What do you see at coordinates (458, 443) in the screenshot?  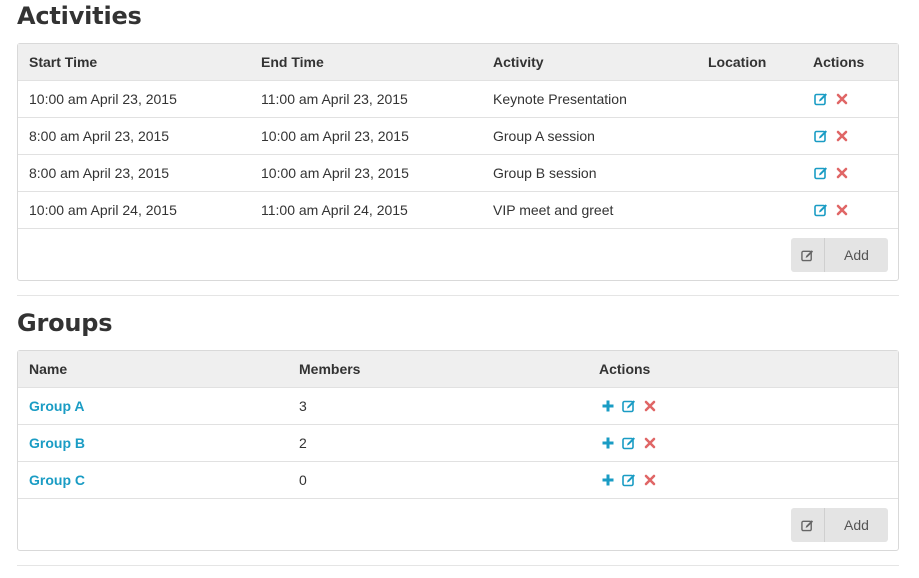 I see `table-row: Group B 2` at bounding box center [458, 443].